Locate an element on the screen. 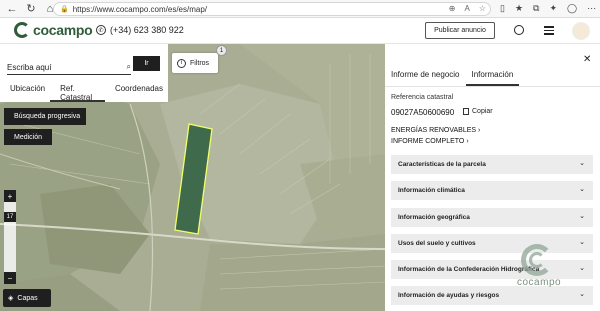  progressive-search-button: Búsqueda progresiva is located at coordinates (45, 116).